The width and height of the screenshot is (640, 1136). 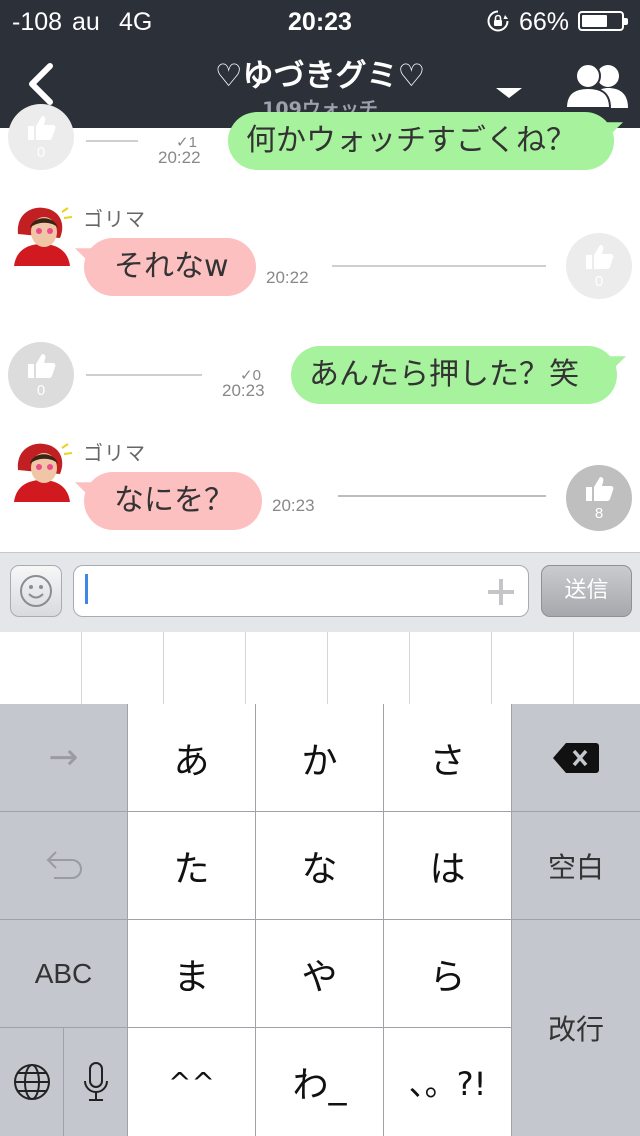 I want to click on key-arrow-right: →, so click(x=63, y=757).